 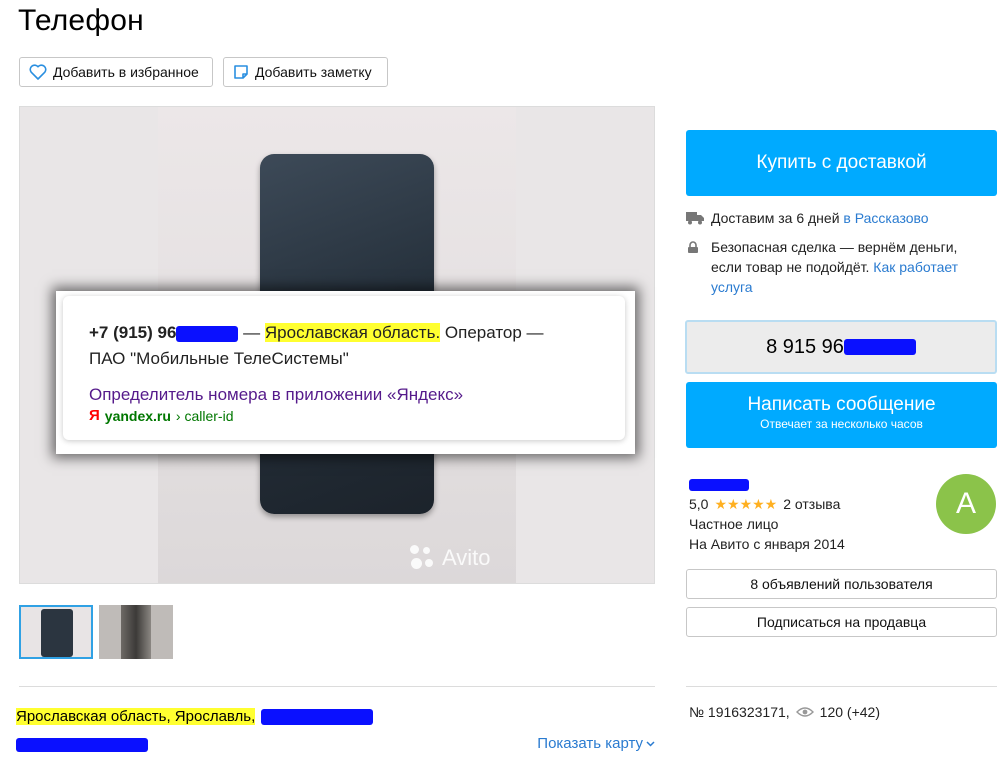 What do you see at coordinates (219, 358) in the screenshot?
I see `operator-name: ПАО "Мобильные ТелеСистемы"` at bounding box center [219, 358].